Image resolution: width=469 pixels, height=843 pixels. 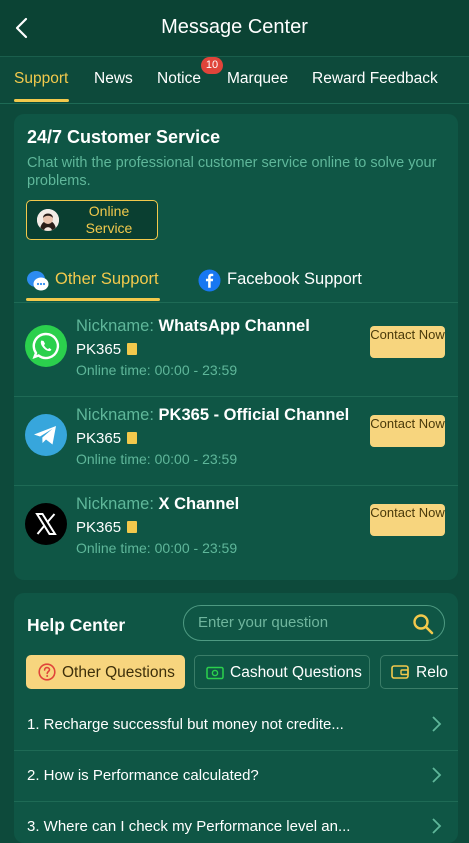 What do you see at coordinates (109, 219) in the screenshot?
I see `online-service-label: Online Service` at bounding box center [109, 219].